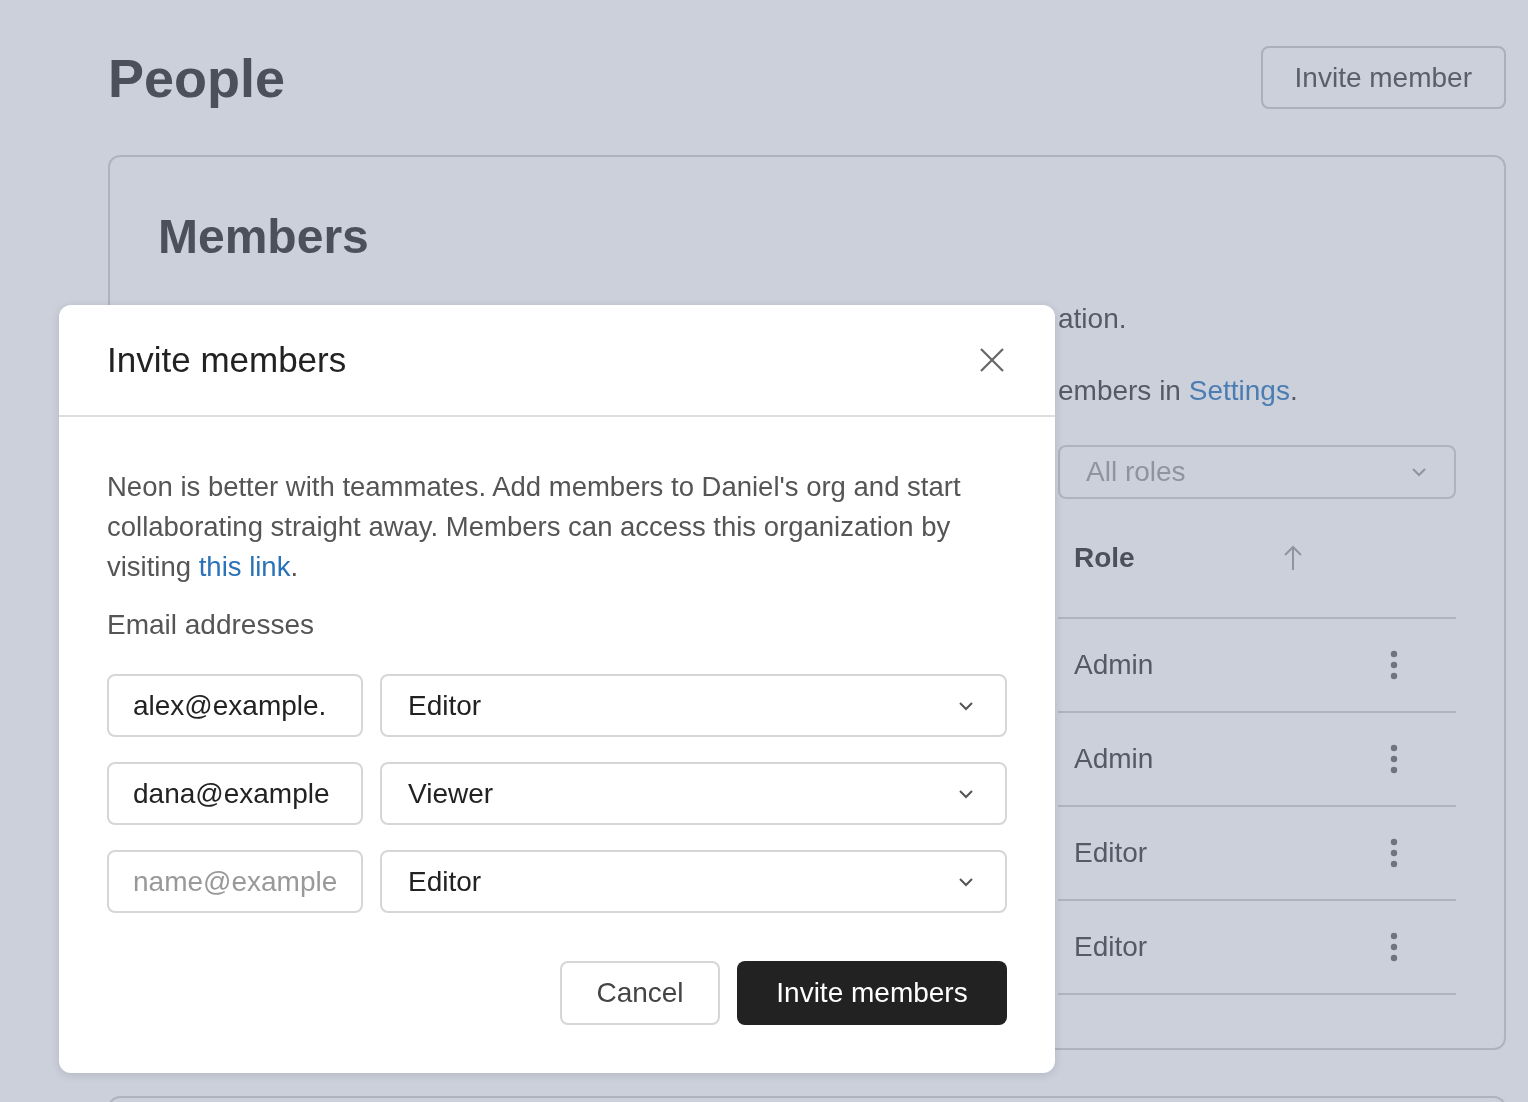 This screenshot has width=1528, height=1102. What do you see at coordinates (1104, 558) in the screenshot?
I see `column-header: Role` at bounding box center [1104, 558].